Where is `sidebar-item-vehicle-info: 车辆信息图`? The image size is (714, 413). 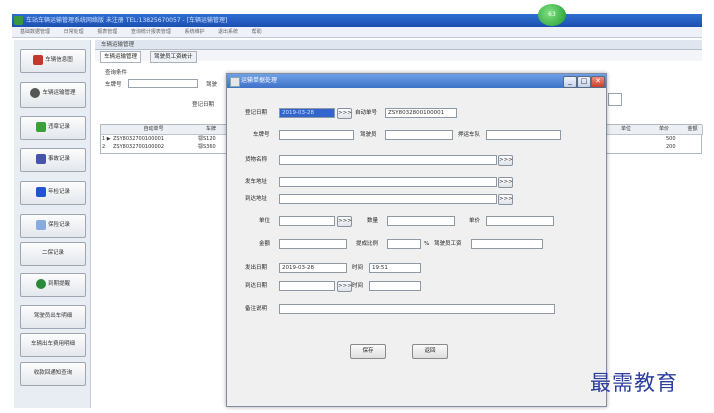
sidebar-item-vehicle-info: 车辆信息图 is located at coordinates (53, 61).